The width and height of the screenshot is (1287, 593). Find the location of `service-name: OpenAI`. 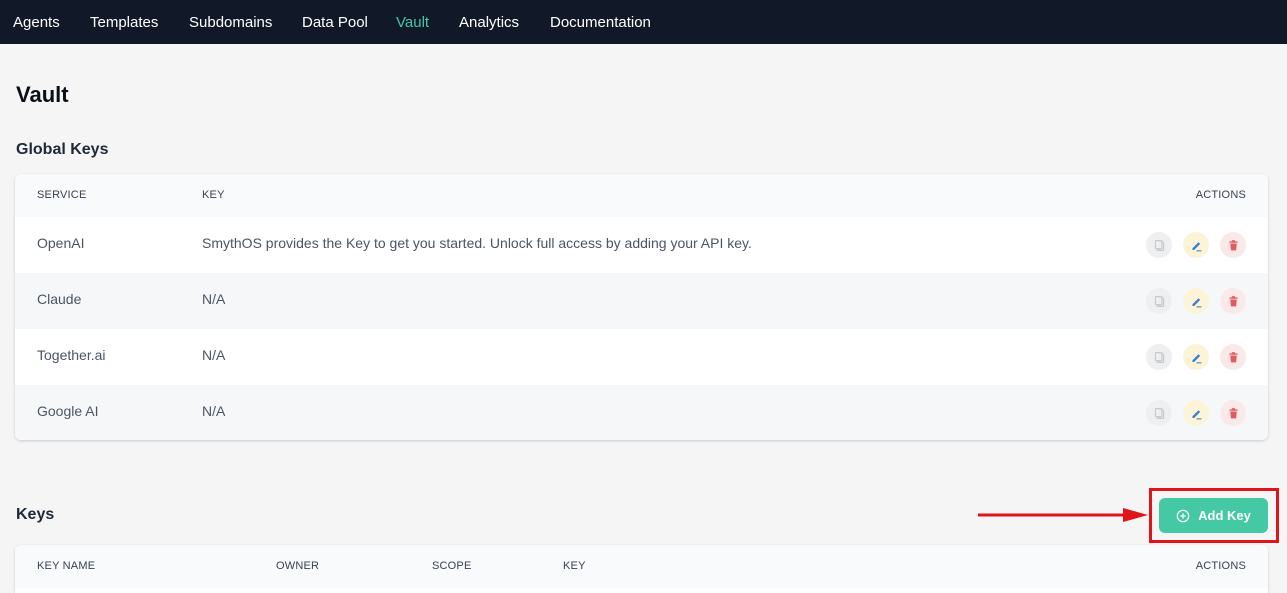

service-name: OpenAI is located at coordinates (61, 243).